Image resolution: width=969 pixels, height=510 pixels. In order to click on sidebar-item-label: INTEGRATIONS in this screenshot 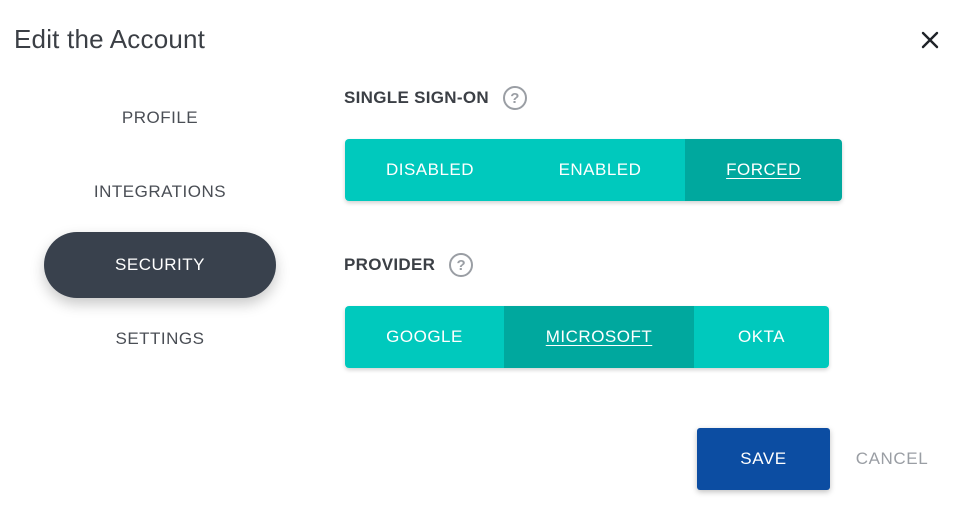, I will do `click(160, 191)`.